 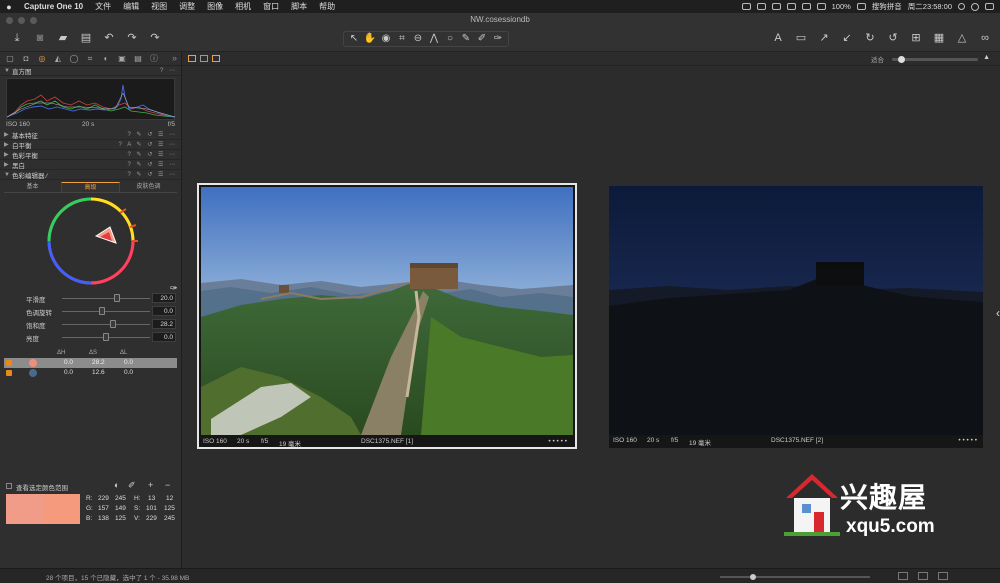 I want to click on menu-script: 脚本, so click(x=299, y=6).